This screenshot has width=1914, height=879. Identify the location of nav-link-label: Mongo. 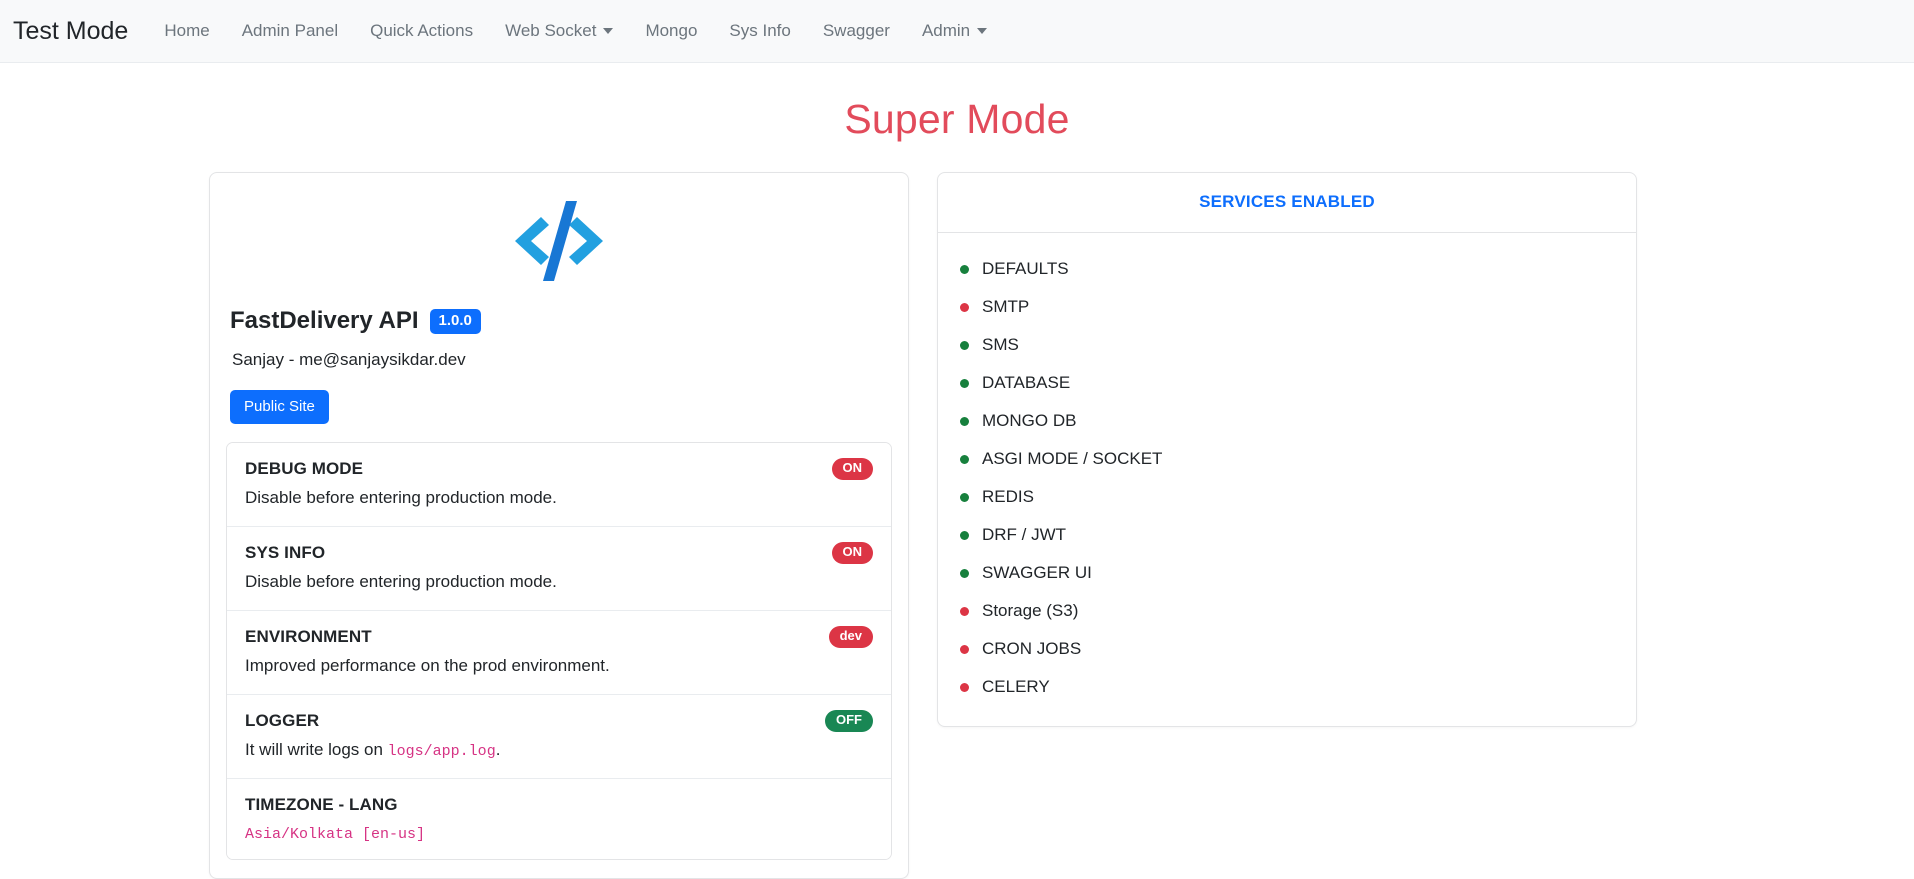
(671, 31).